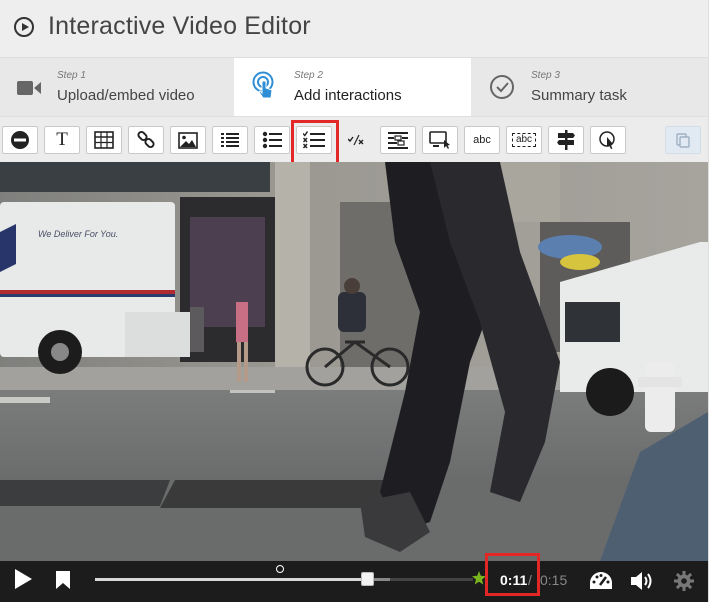 The height and width of the screenshot is (602, 714). I want to click on drag-text-icon: abc, so click(524, 140).